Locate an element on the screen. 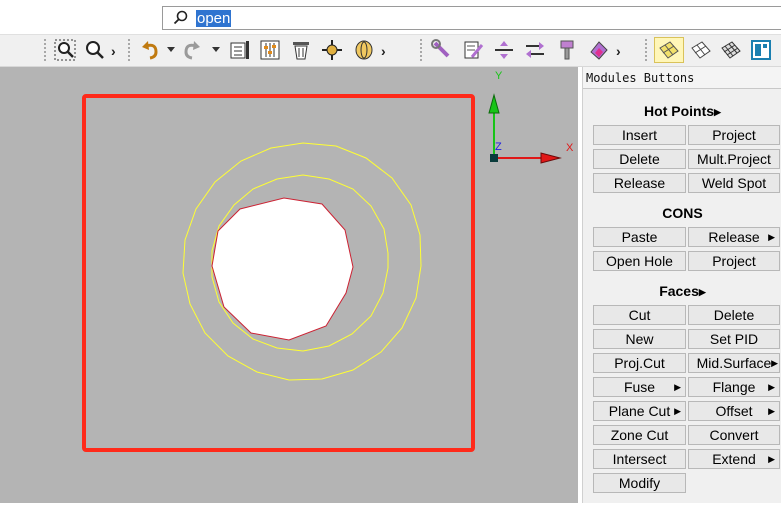 The width and height of the screenshot is (781, 508). button-label: Mid.Surface is located at coordinates (734, 363).